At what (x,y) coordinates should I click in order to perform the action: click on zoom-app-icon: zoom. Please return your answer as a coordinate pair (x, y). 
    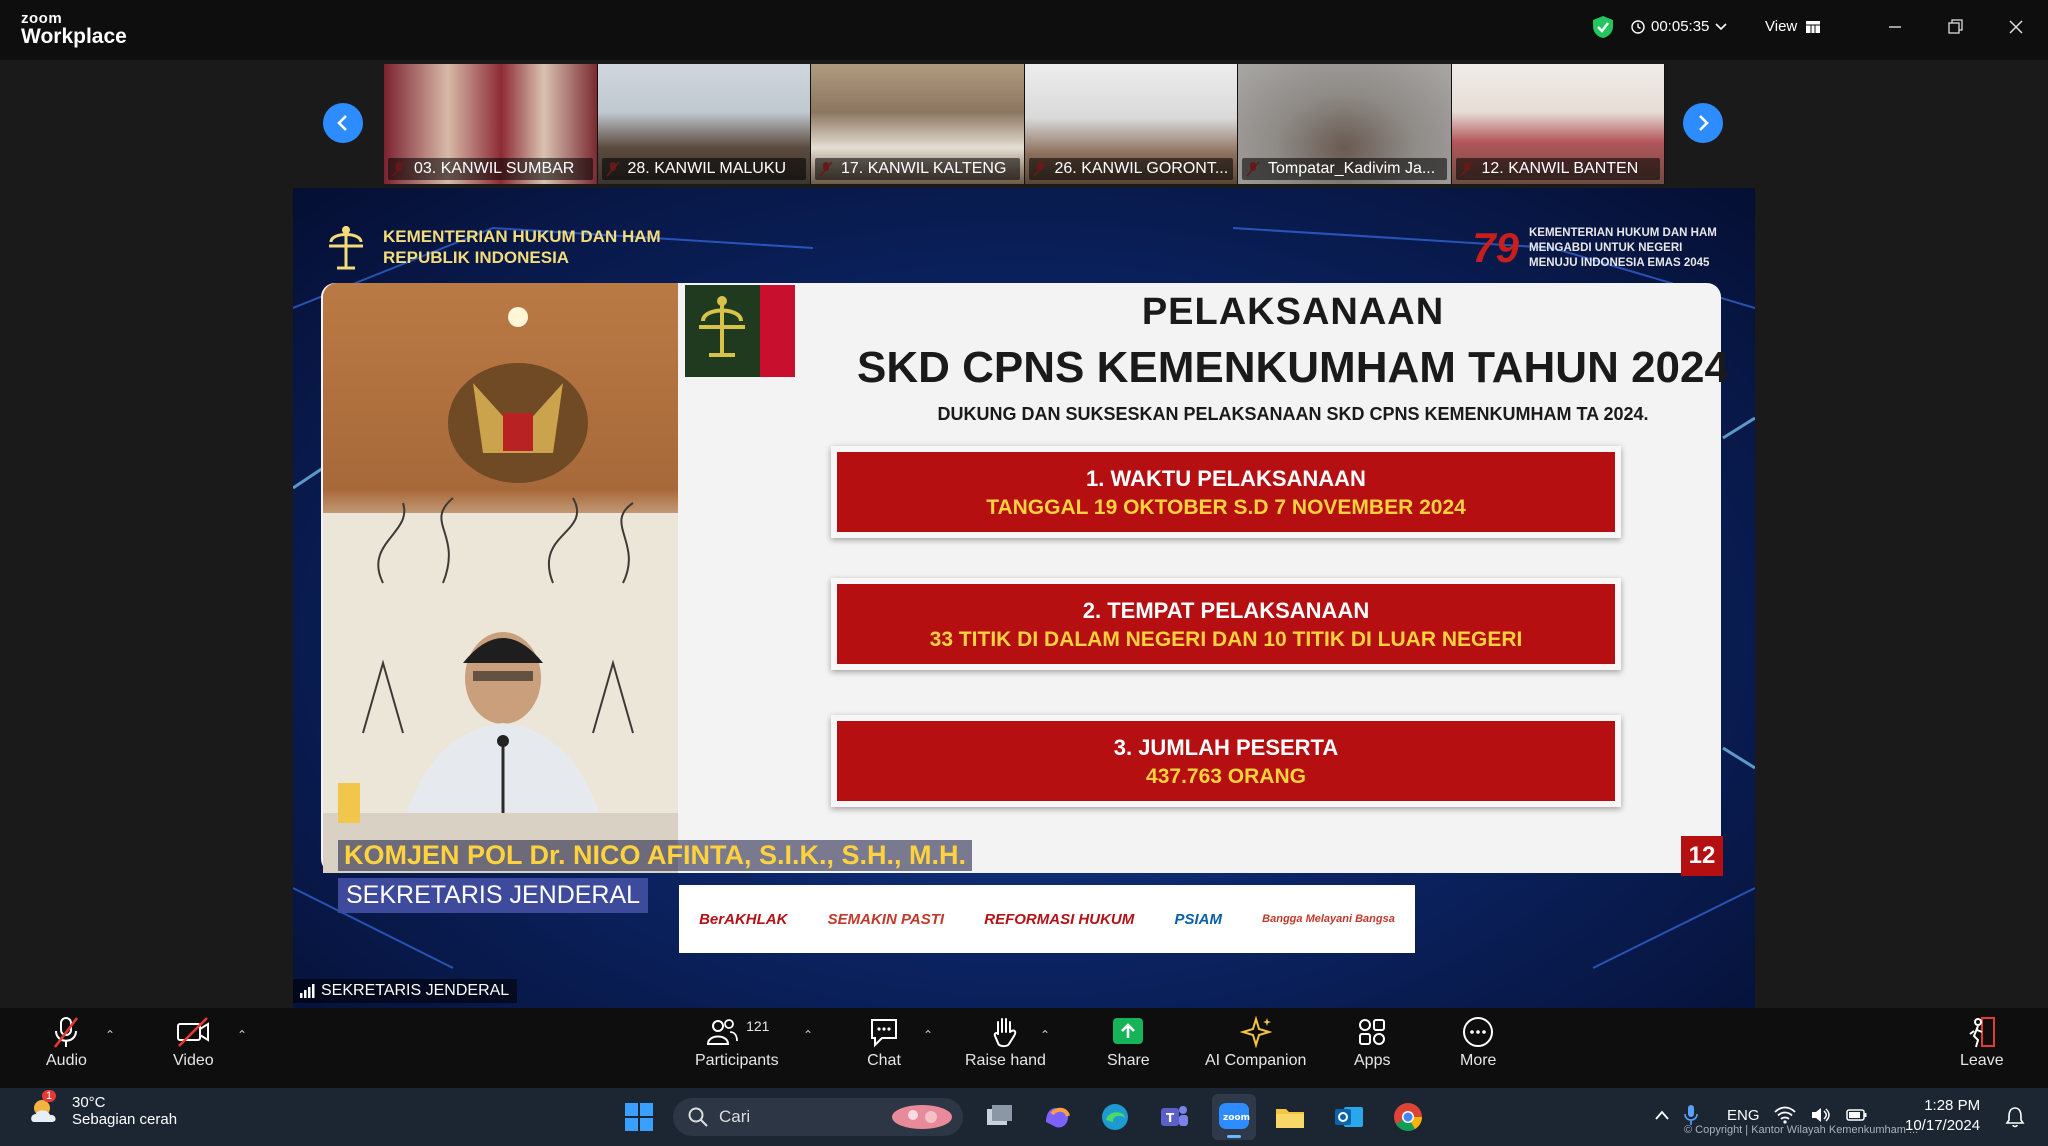
    Looking at the image, I should click on (1234, 1116).